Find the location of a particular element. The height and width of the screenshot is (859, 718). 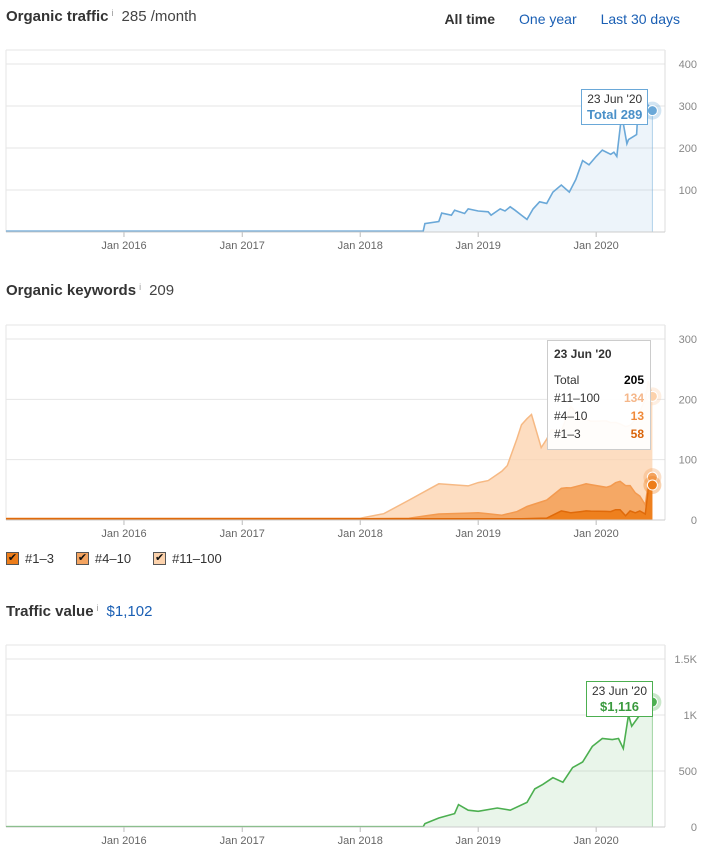

tooltip-value: 58 is located at coordinates (637, 434).